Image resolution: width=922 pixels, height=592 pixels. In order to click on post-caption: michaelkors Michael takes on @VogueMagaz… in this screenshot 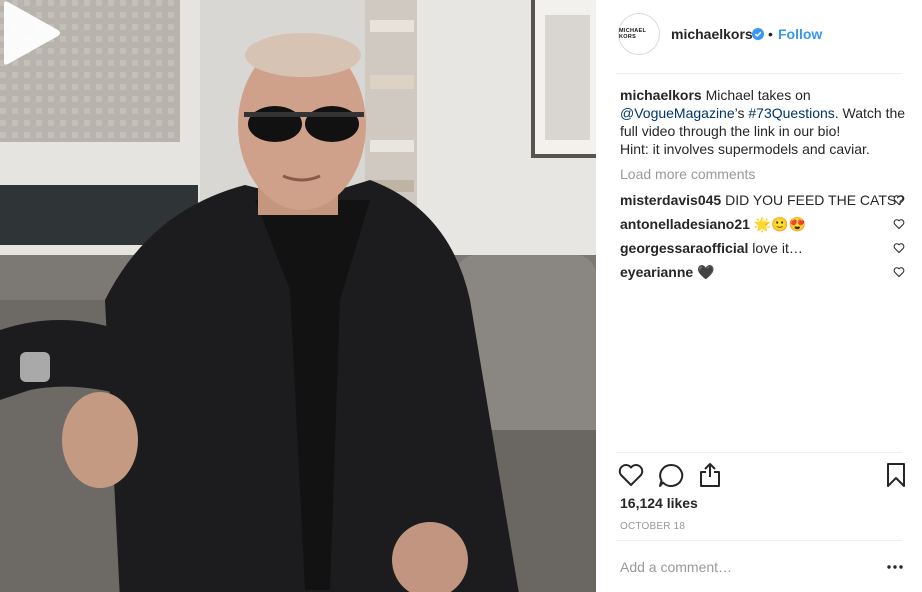, I will do `click(765, 122)`.